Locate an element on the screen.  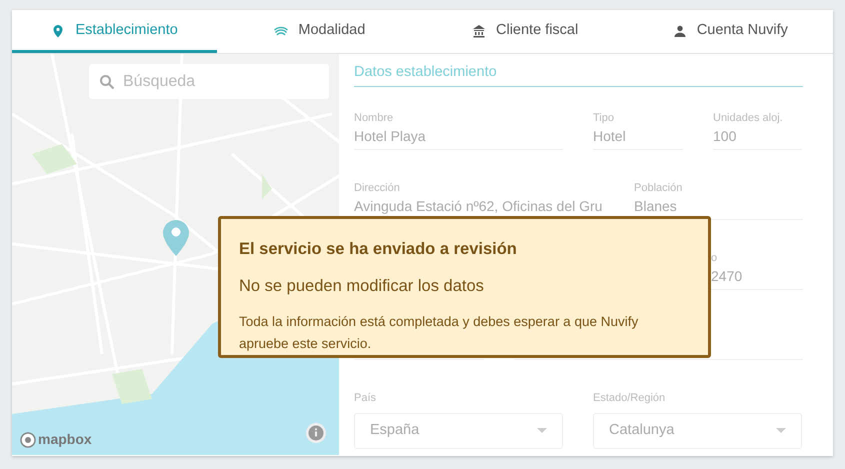
field-value: Hotel Playa is located at coordinates (390, 136).